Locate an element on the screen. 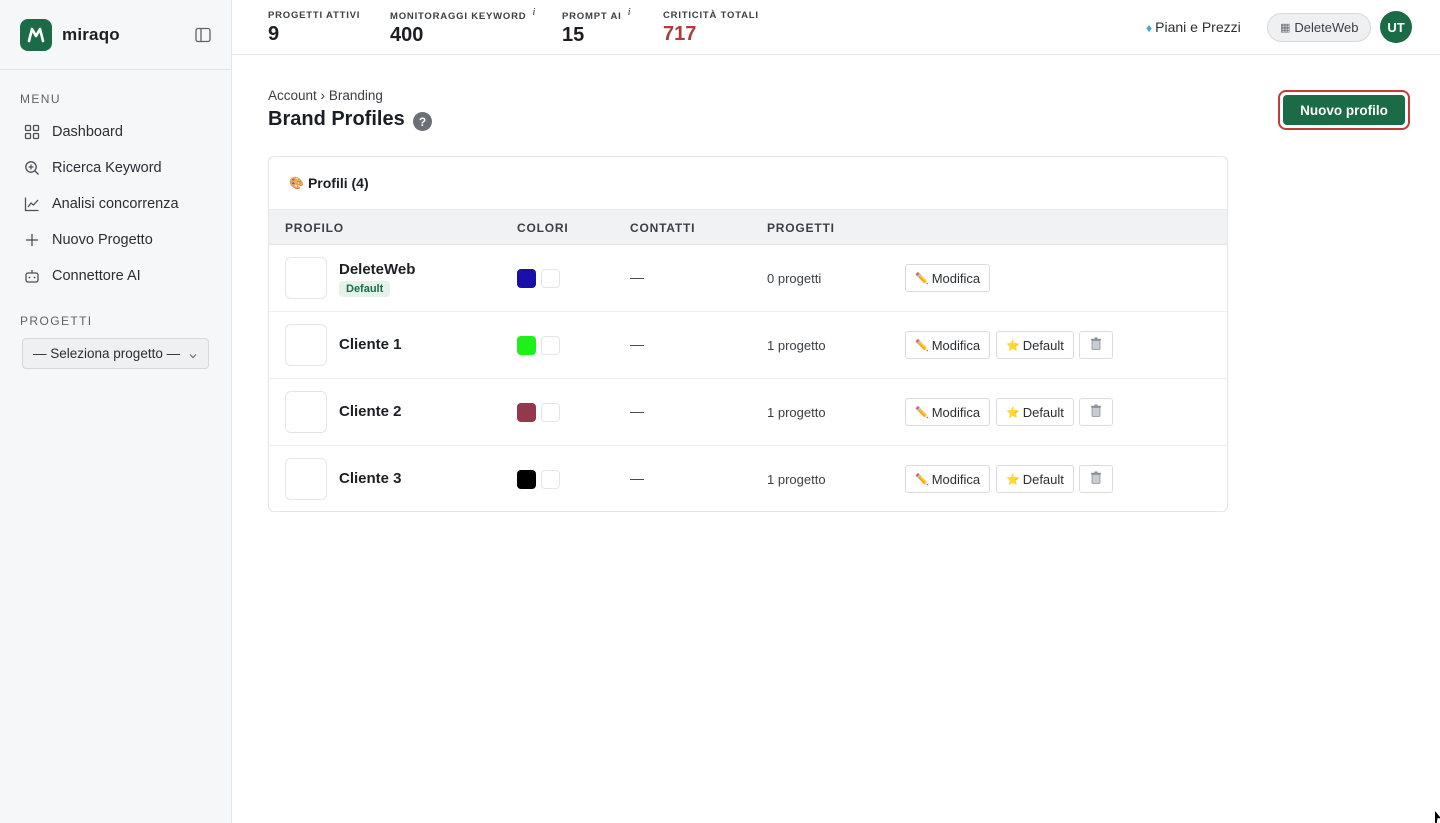 The height and width of the screenshot is (823, 1440). table-header: PROFILO COLORI CONTATTI PROGETTI is located at coordinates (748, 227).